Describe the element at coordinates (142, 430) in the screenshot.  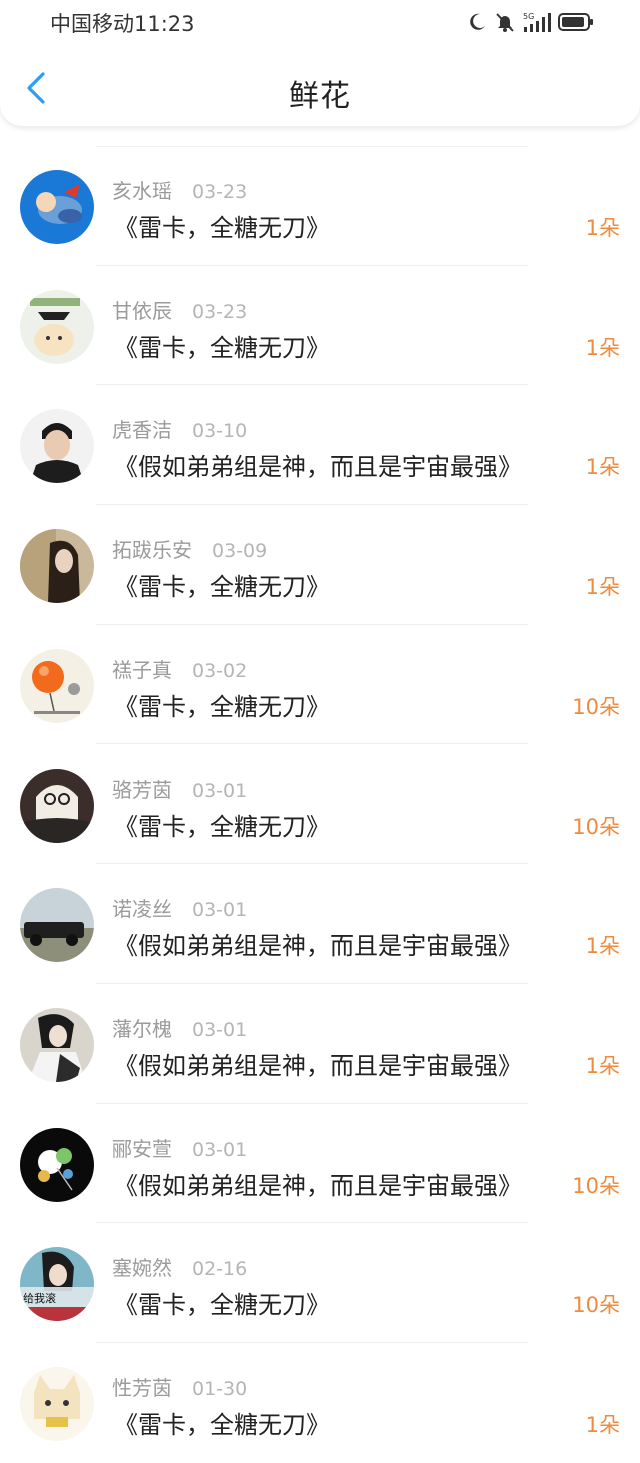
I see `sender-name: 虎香洁` at that location.